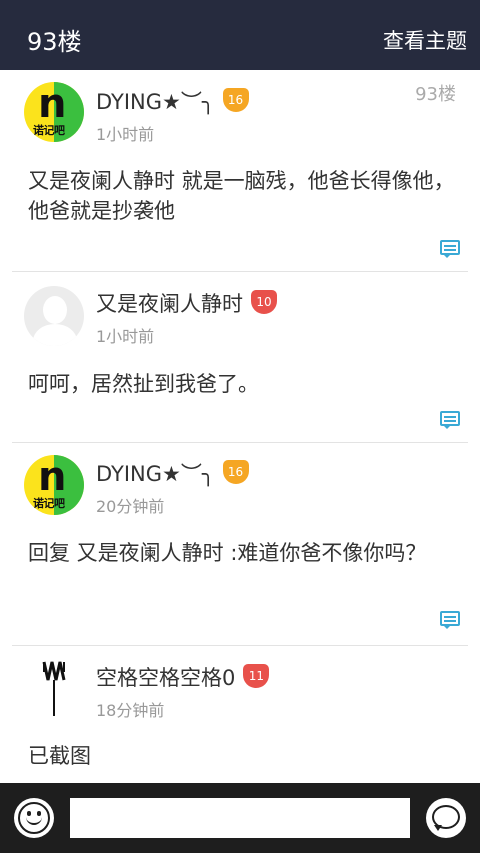  Describe the element at coordinates (446, 818) in the screenshot. I see `chat-send-icon` at that location.